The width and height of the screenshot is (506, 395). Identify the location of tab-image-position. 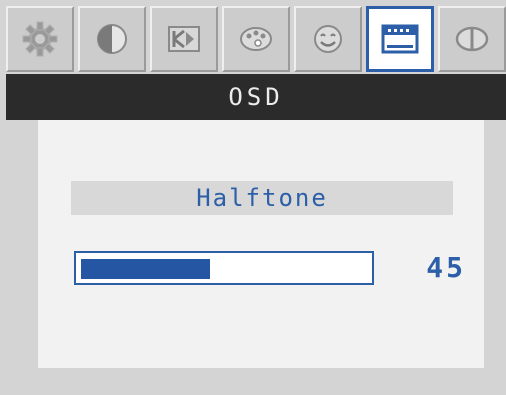
(184, 39).